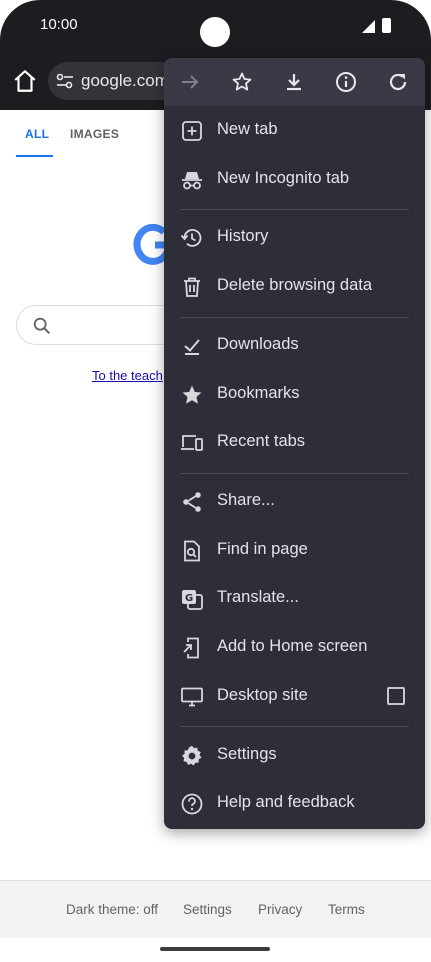 This screenshot has height=962, width=431. Describe the element at coordinates (191, 238) in the screenshot. I see `history-icon` at that location.